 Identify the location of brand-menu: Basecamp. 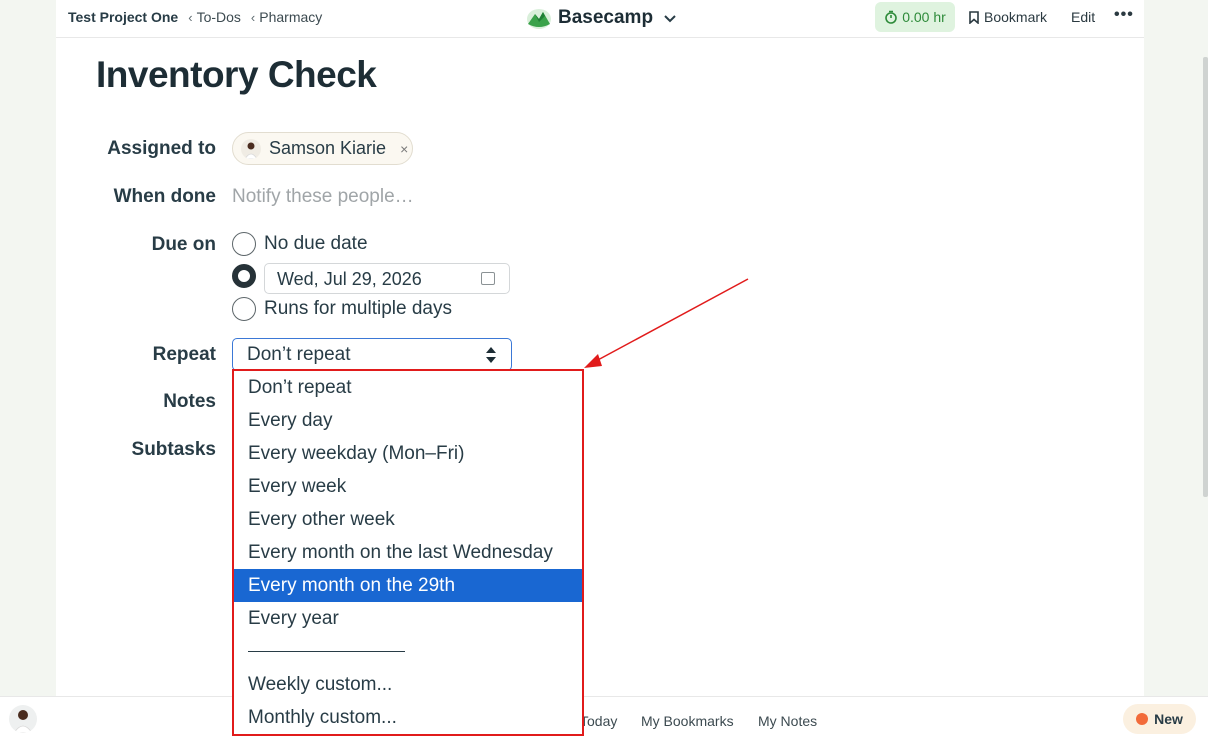
(601, 18).